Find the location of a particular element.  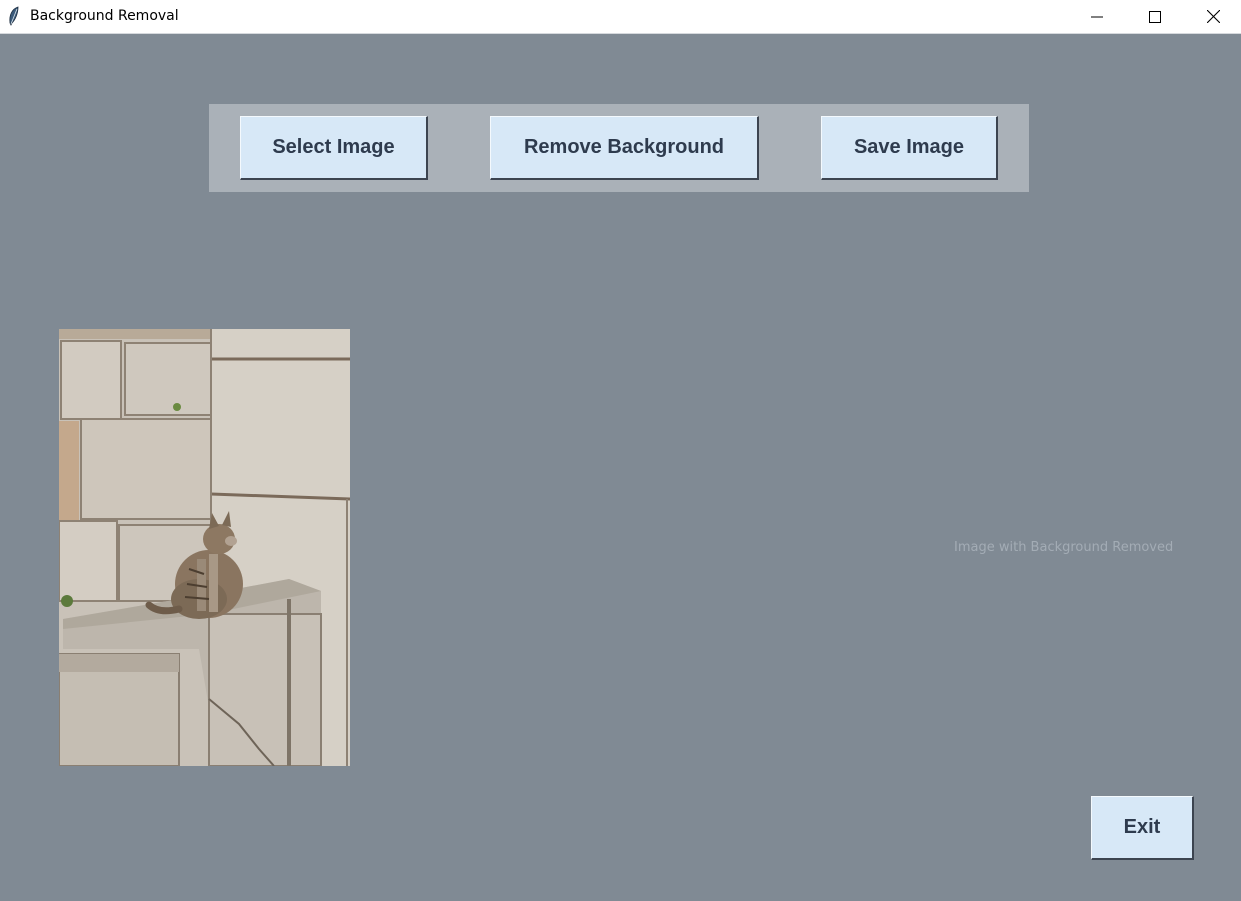

title-bar: Background Removal is located at coordinates (620, 17).